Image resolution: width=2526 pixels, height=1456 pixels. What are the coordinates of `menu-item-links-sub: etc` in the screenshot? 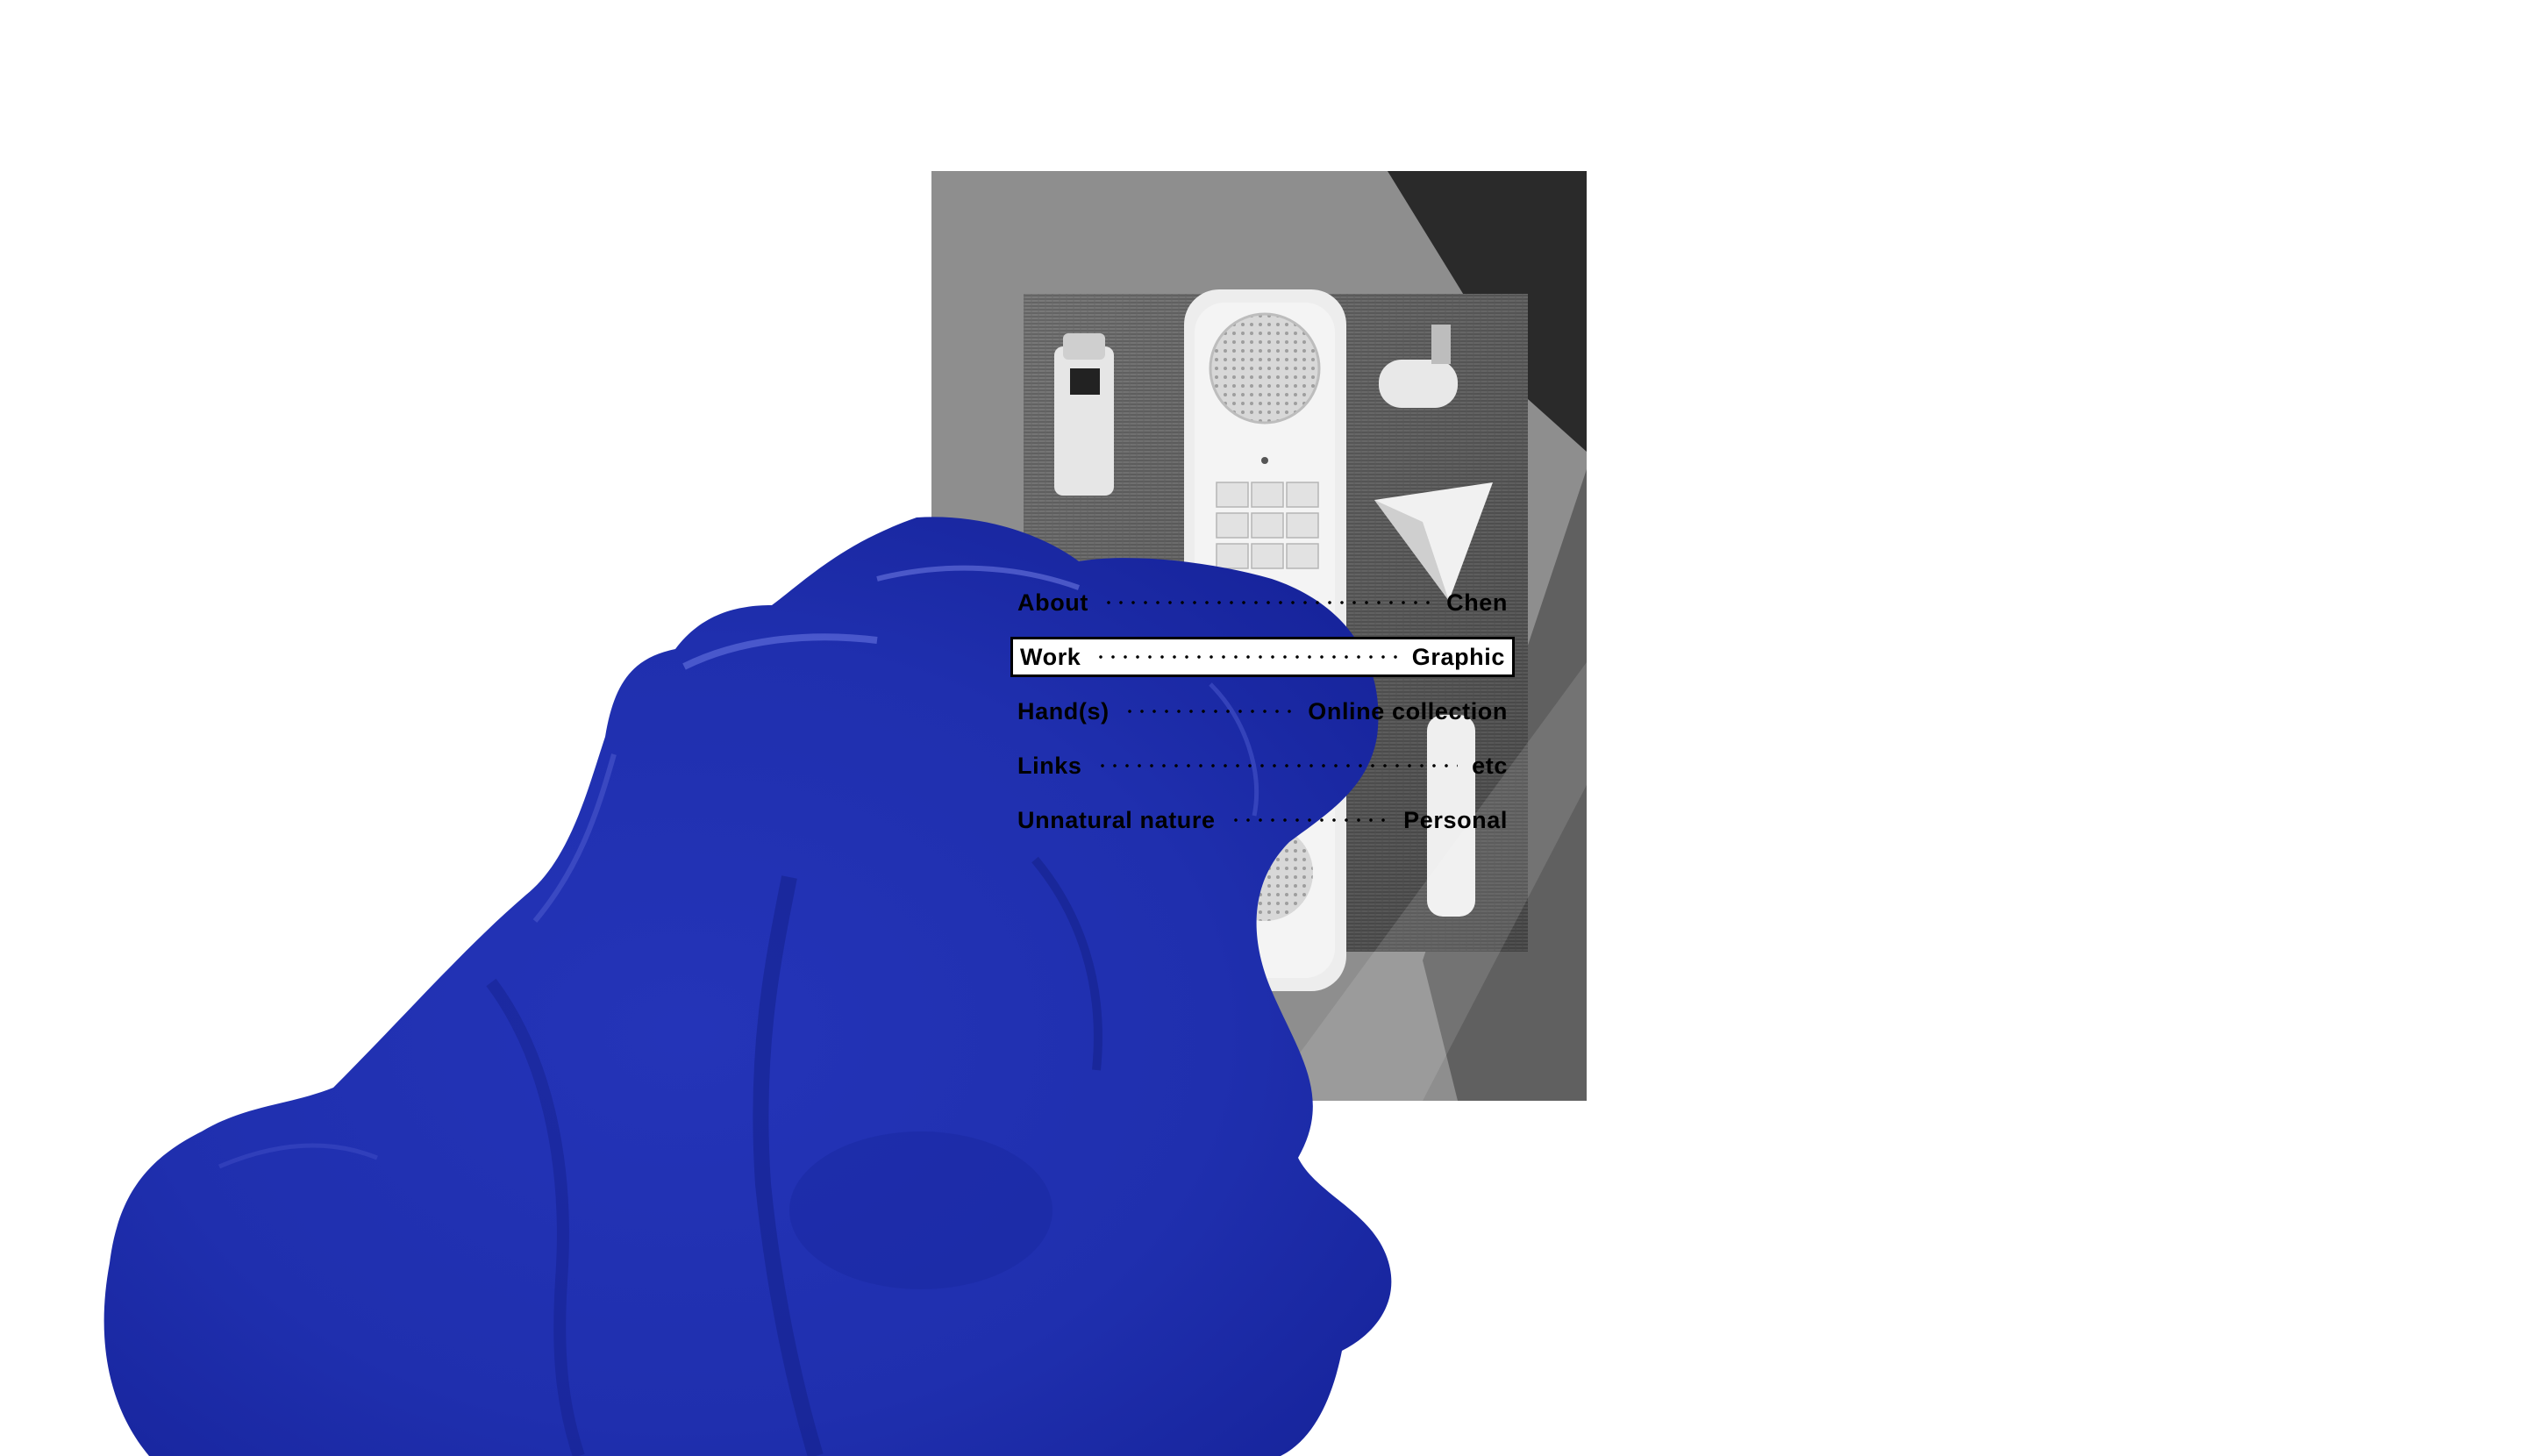 It's located at (1490, 765).